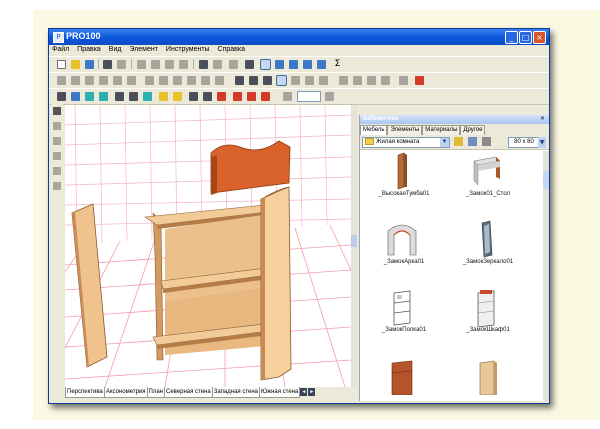 The width and height of the screenshot is (600, 429). What do you see at coordinates (188, 392) in the screenshot?
I see `tab-north-wall: Северная стена` at bounding box center [188, 392].